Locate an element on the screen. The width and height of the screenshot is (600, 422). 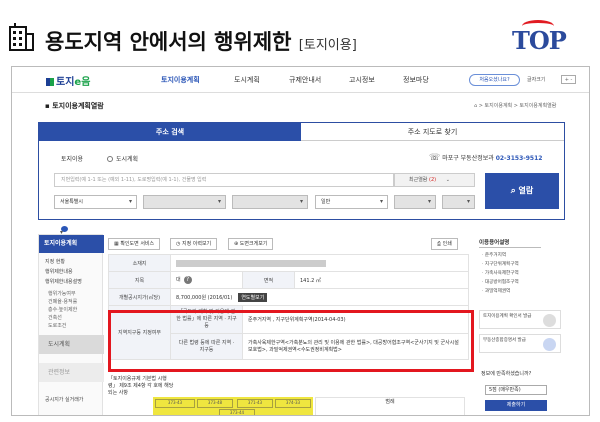
land-map: 373-43 373-48 371-43 374-33 373-44 is located at coordinates (233, 406).